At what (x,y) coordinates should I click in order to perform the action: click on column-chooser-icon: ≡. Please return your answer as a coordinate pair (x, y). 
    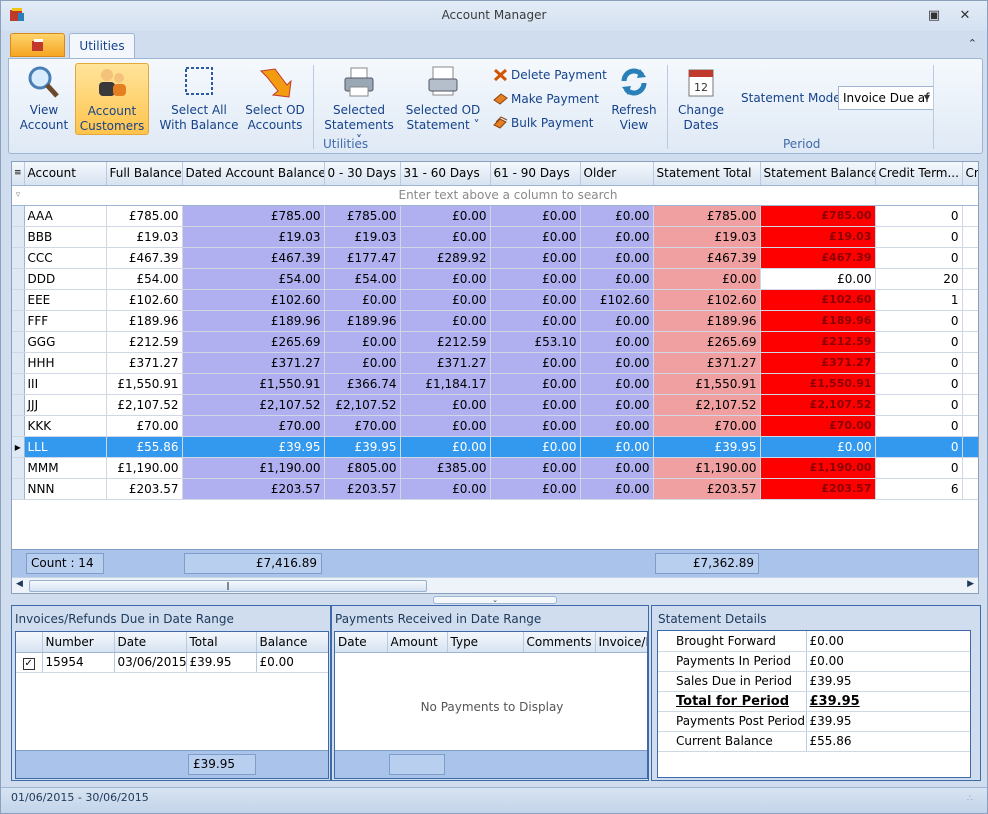
    Looking at the image, I should click on (18, 174).